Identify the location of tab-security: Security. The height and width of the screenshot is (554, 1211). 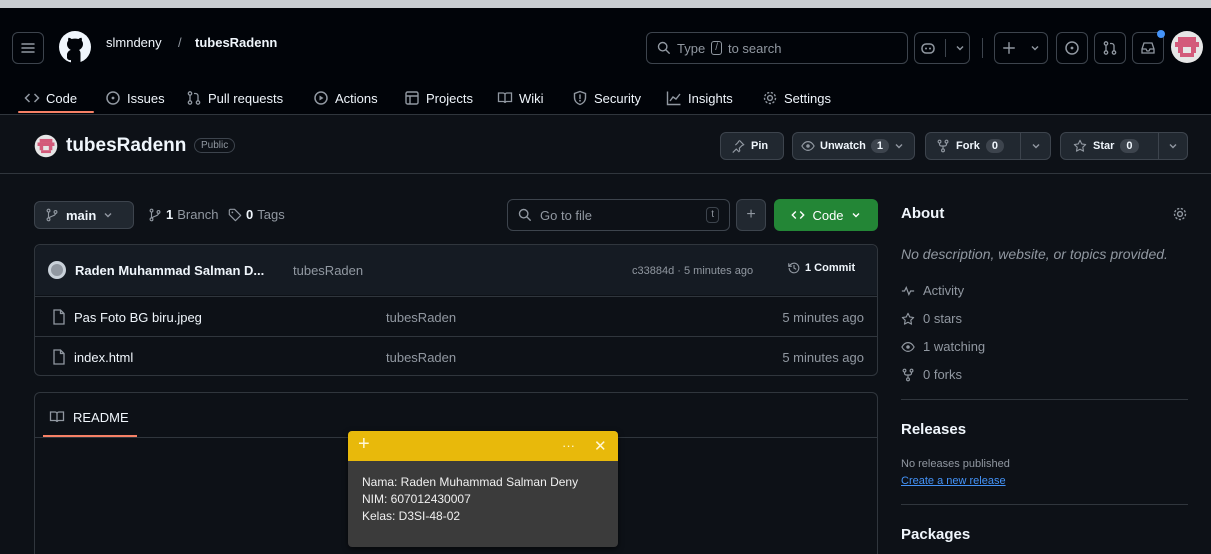
(606, 98).